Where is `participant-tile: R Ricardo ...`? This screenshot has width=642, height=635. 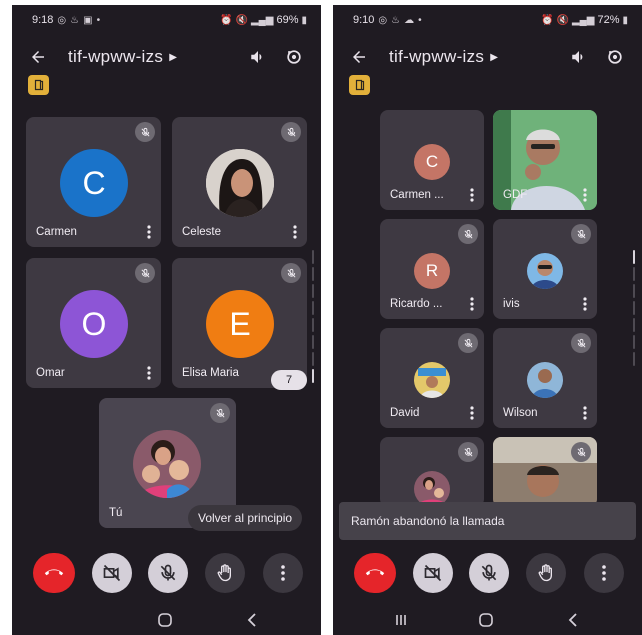 participant-tile: R Ricardo ... is located at coordinates (432, 269).